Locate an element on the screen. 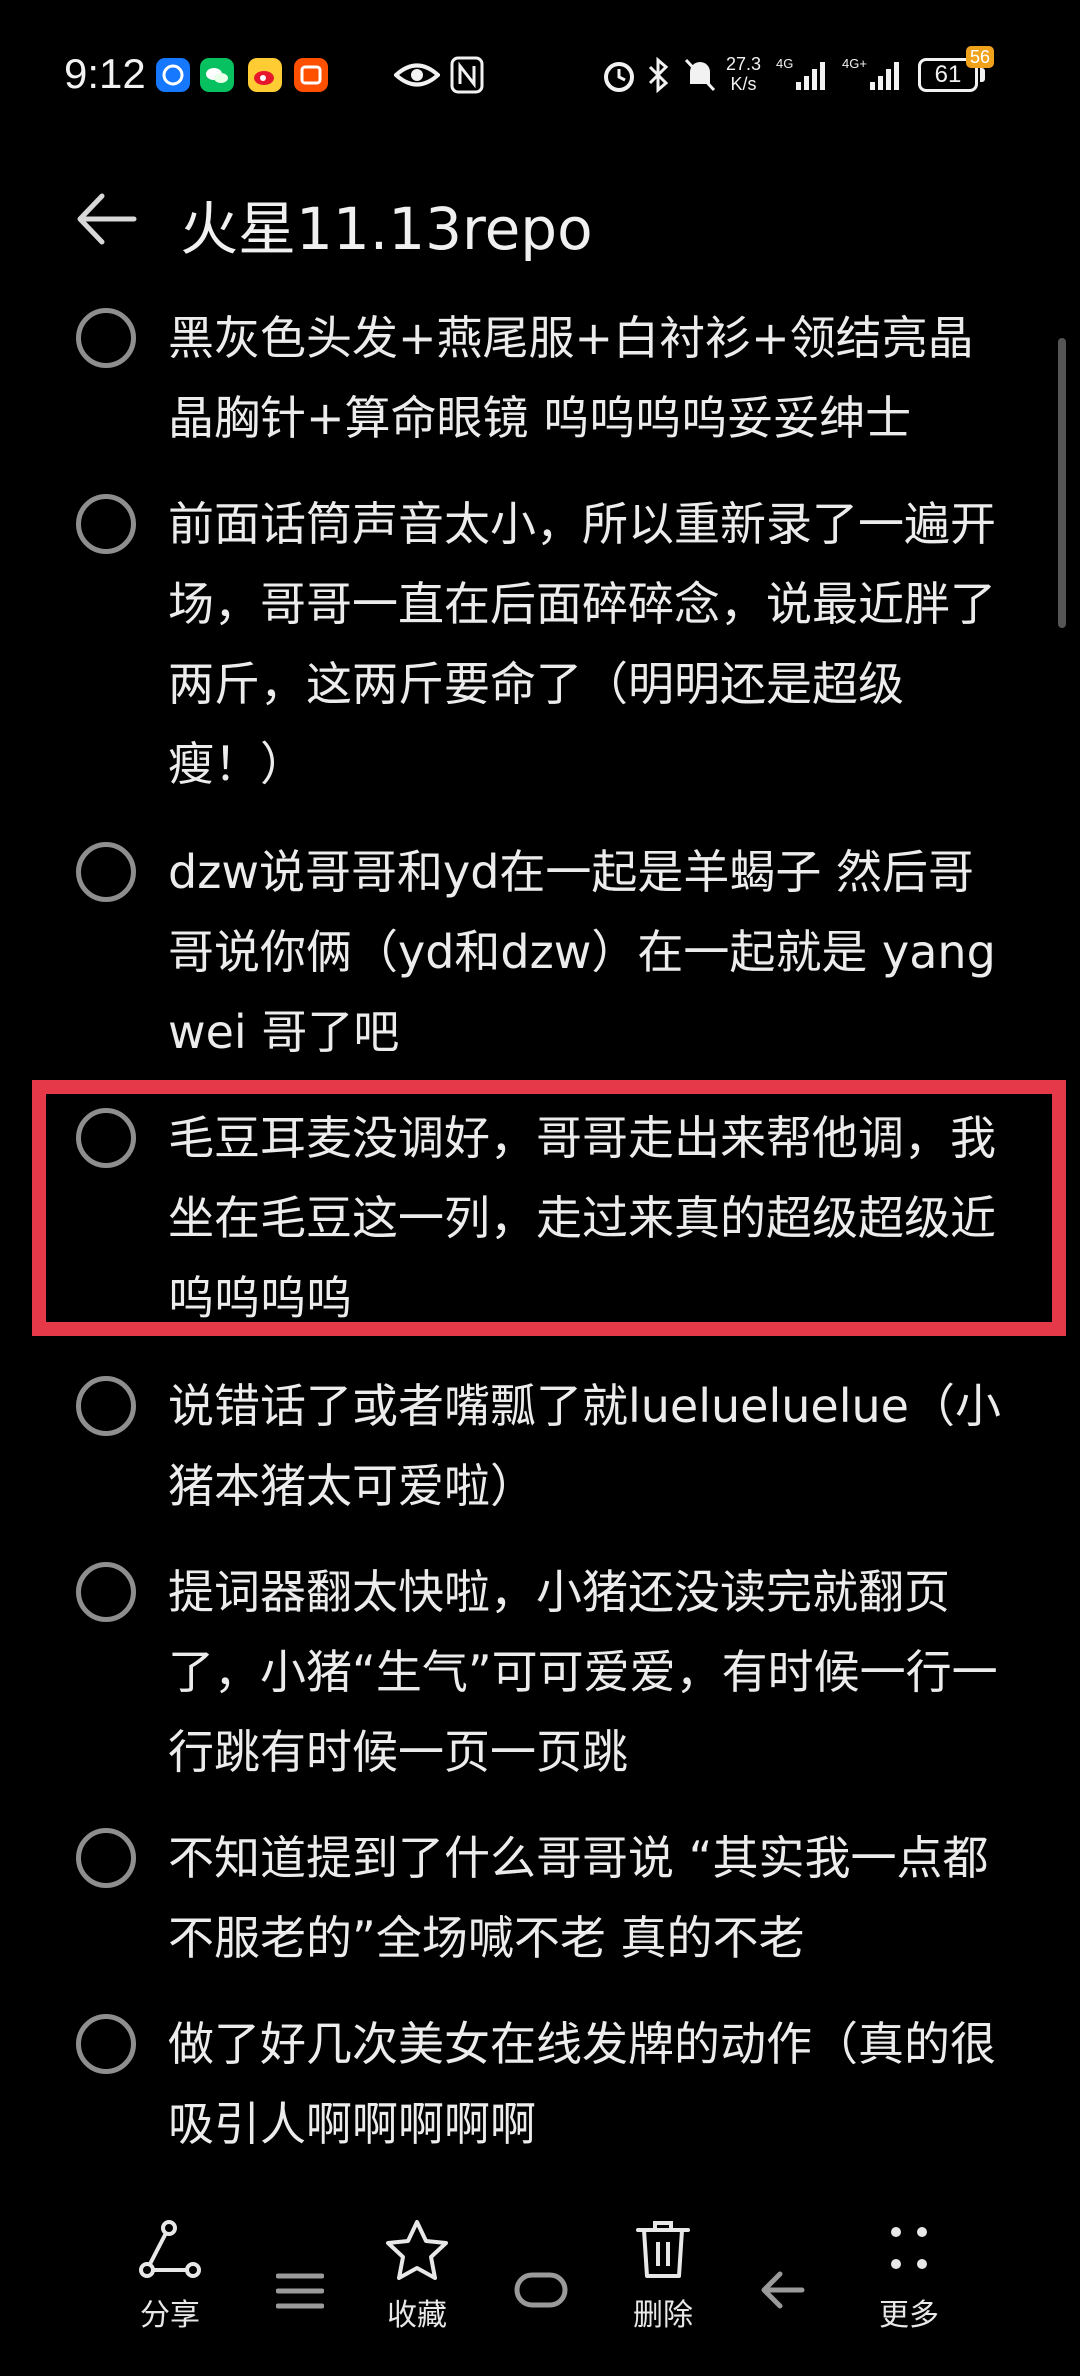  home-key is located at coordinates (541, 2292).